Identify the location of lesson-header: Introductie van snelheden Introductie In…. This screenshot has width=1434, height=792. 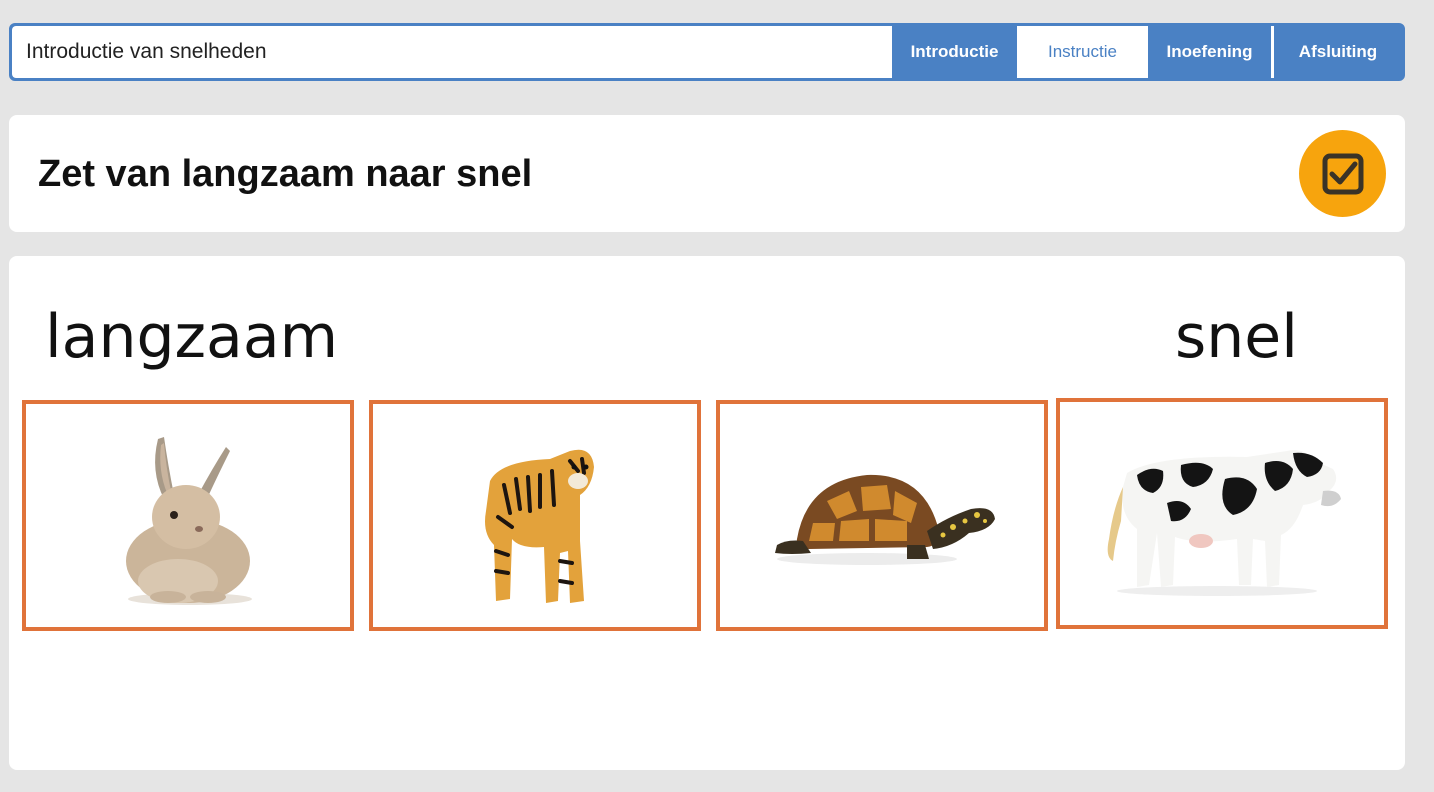
(707, 52).